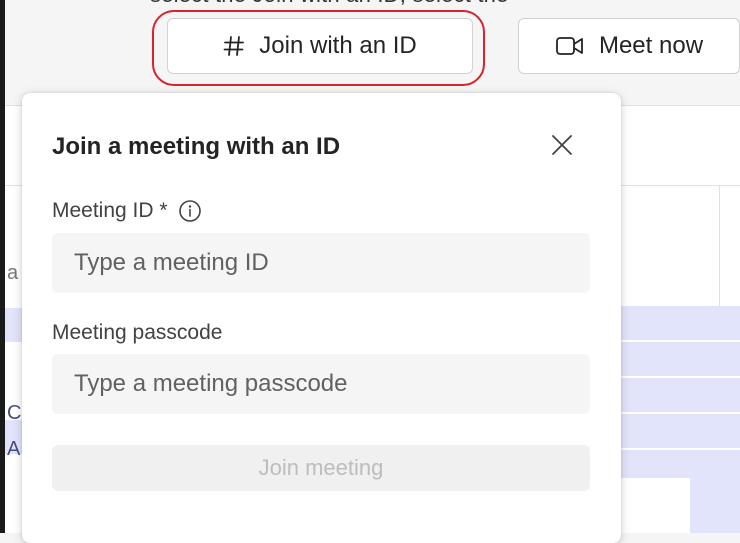 The image size is (740, 543). I want to click on close-icon, so click(562, 147).